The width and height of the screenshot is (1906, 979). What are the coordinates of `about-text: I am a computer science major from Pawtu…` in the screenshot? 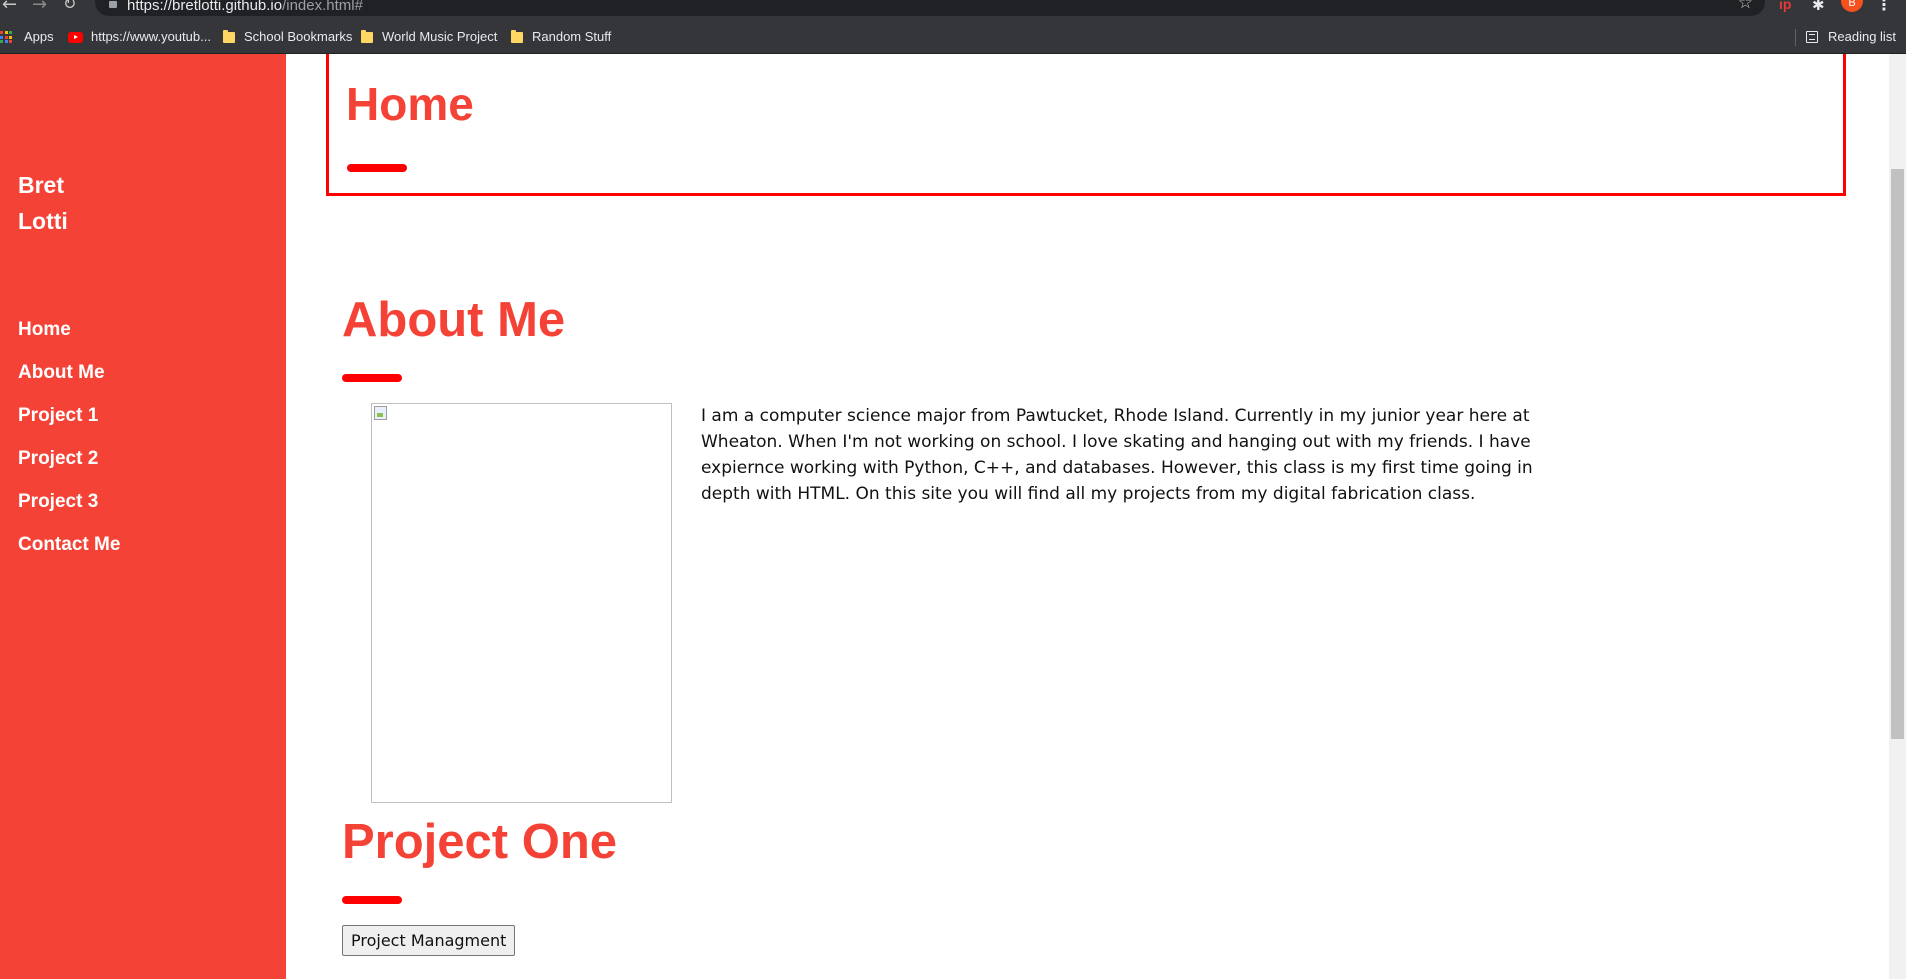 It's located at (1117, 455).